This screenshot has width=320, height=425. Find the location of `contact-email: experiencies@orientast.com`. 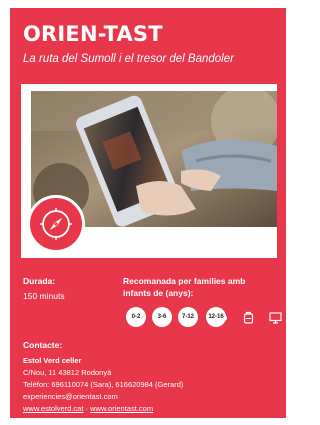

contact-email: experiencies@orientast.com is located at coordinates (70, 396).